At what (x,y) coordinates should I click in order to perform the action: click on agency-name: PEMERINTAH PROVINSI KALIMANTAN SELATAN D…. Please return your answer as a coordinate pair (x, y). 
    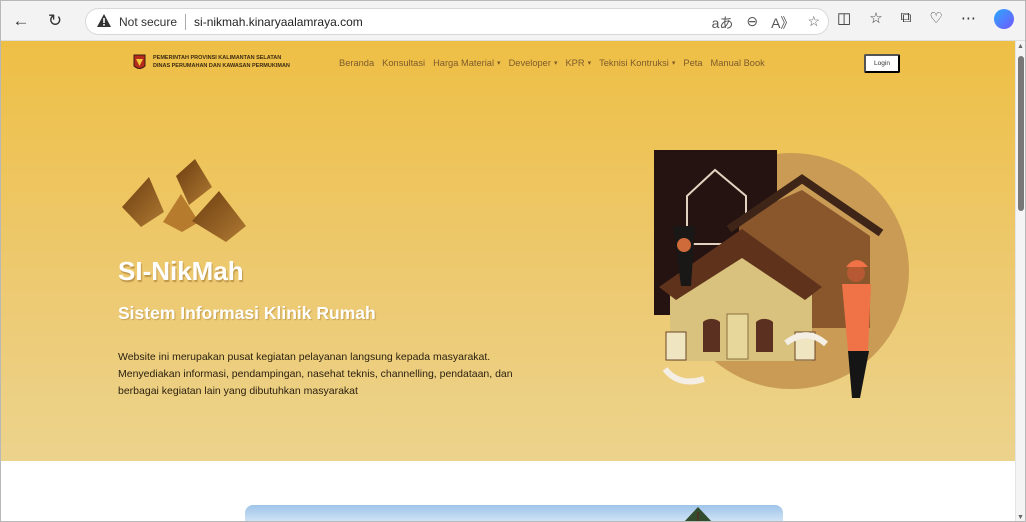
    Looking at the image, I should click on (221, 63).